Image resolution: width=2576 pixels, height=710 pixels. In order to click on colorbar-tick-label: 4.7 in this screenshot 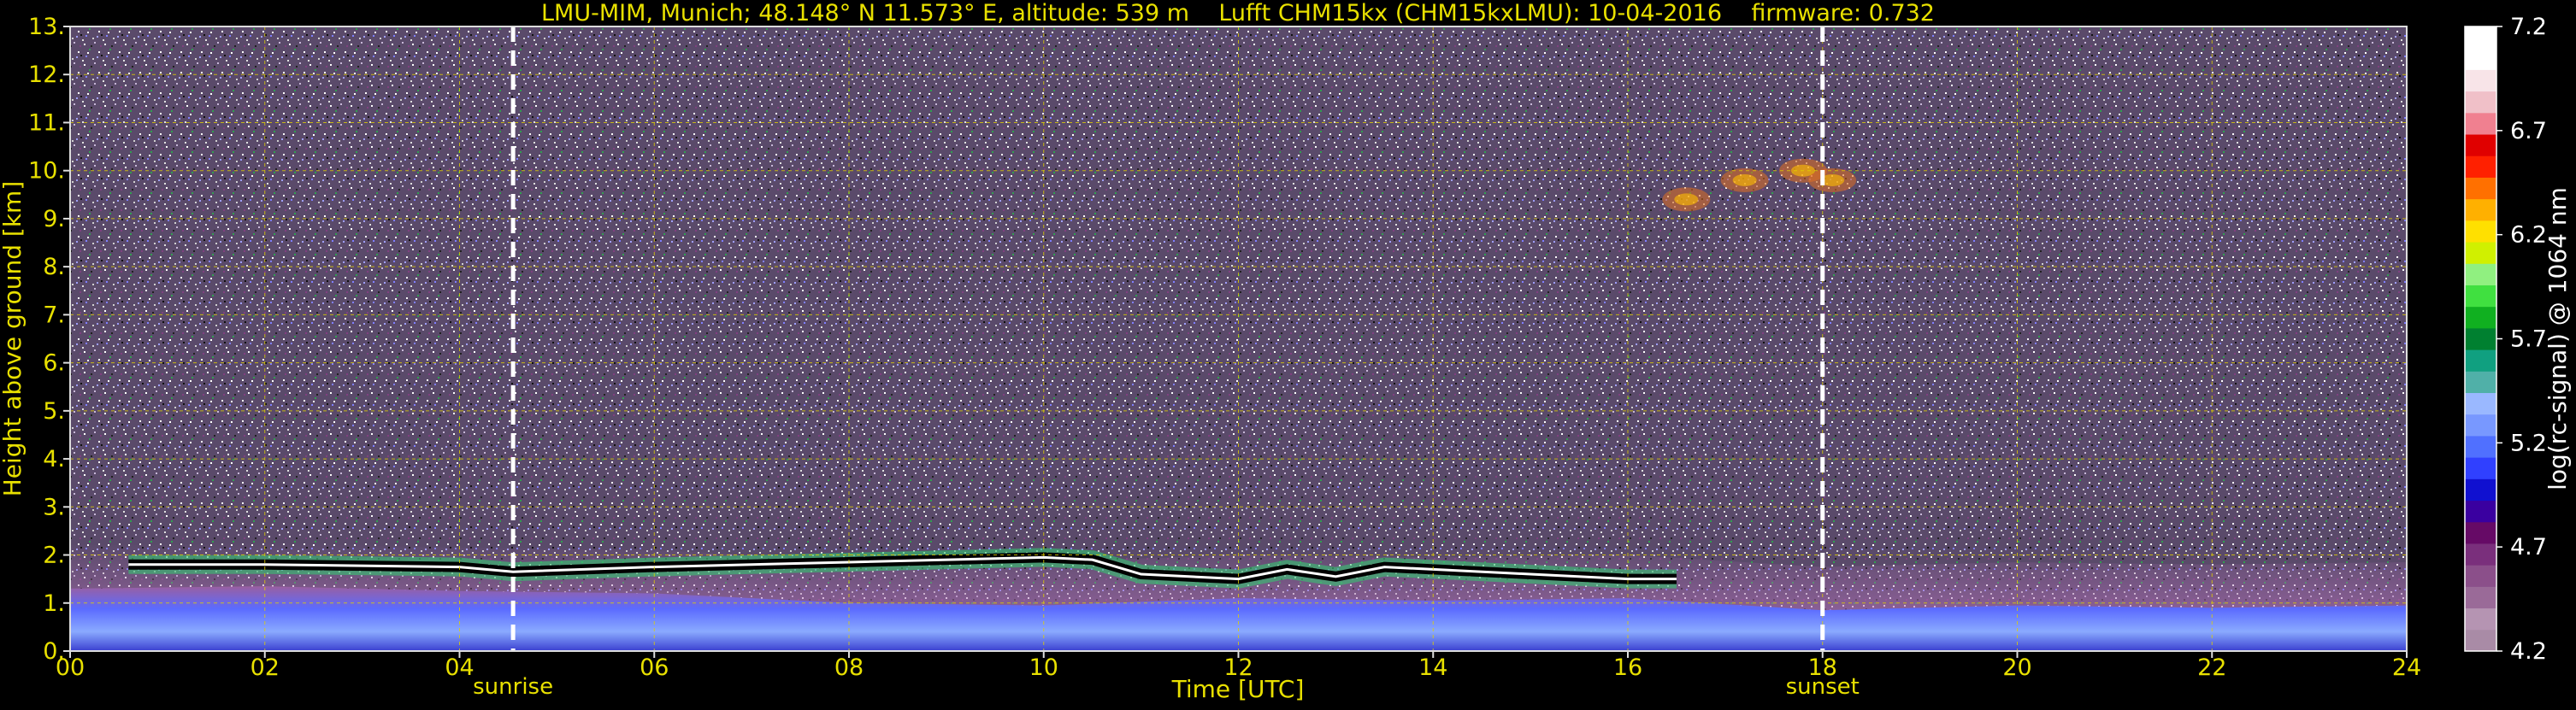, I will do `click(2528, 547)`.